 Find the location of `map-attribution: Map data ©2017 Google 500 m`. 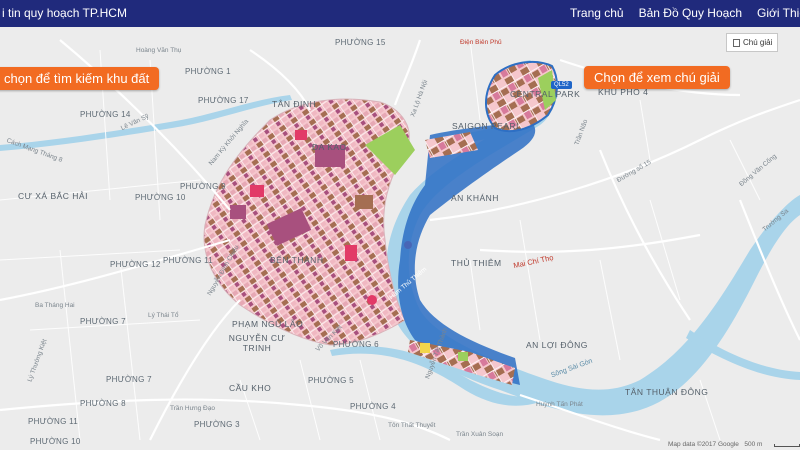

map-attribution: Map data ©2017 Google 500 m is located at coordinates (715, 444).